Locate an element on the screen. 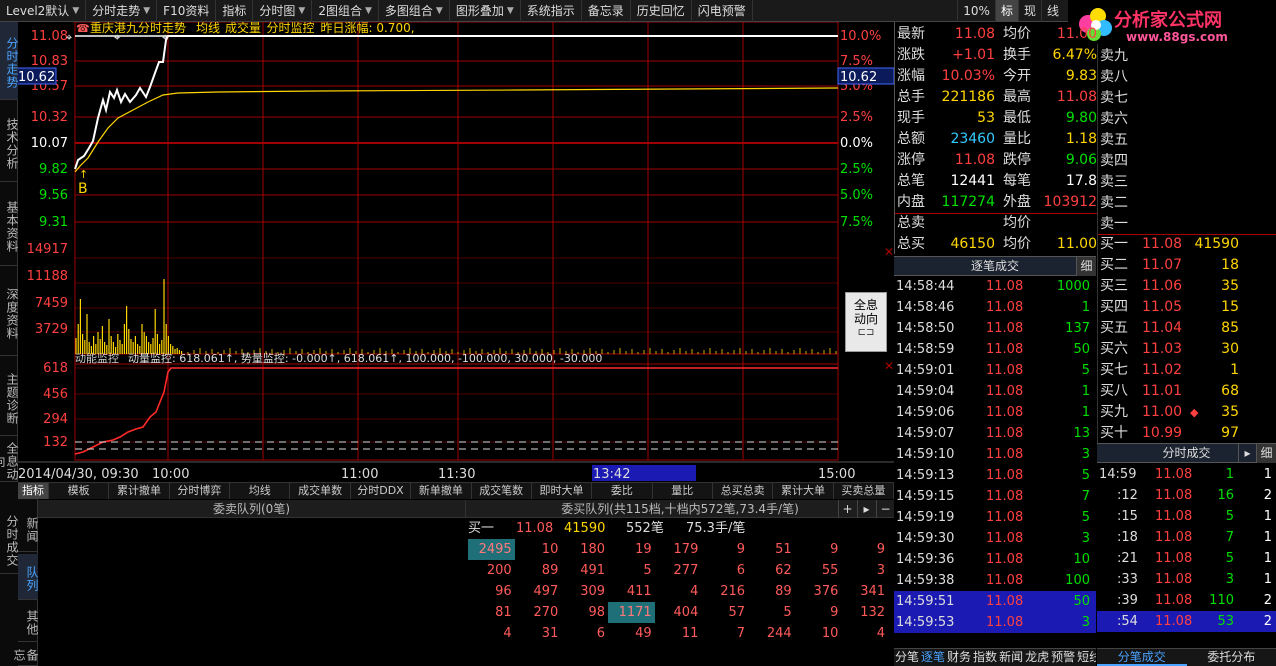 The image size is (1276, 666). tick-row: 14:58:50 11.08 137 is located at coordinates (995, 328).